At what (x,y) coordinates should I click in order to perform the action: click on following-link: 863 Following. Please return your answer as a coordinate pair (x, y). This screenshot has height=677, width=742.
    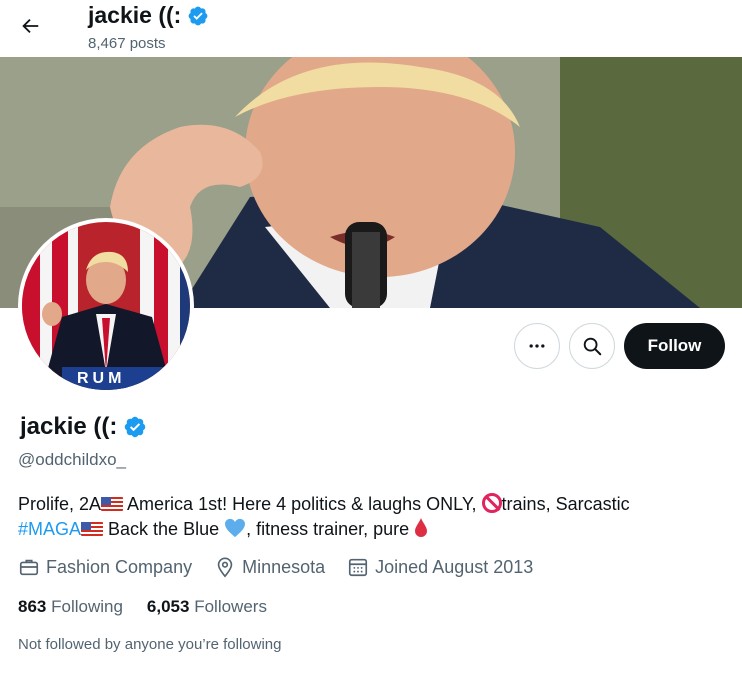
    Looking at the image, I should click on (70, 607).